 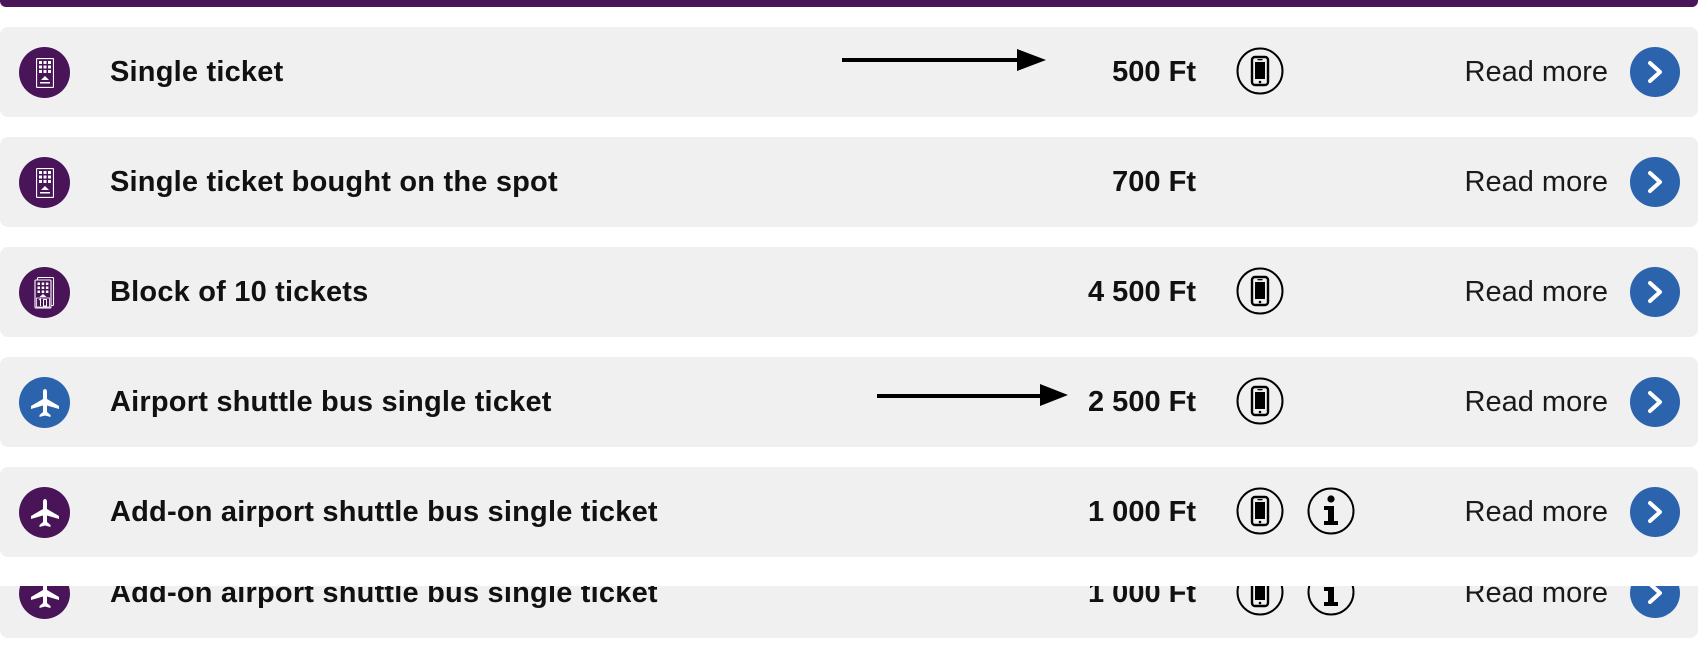 I want to click on ticket-block-10-icon, so click(x=44, y=292).